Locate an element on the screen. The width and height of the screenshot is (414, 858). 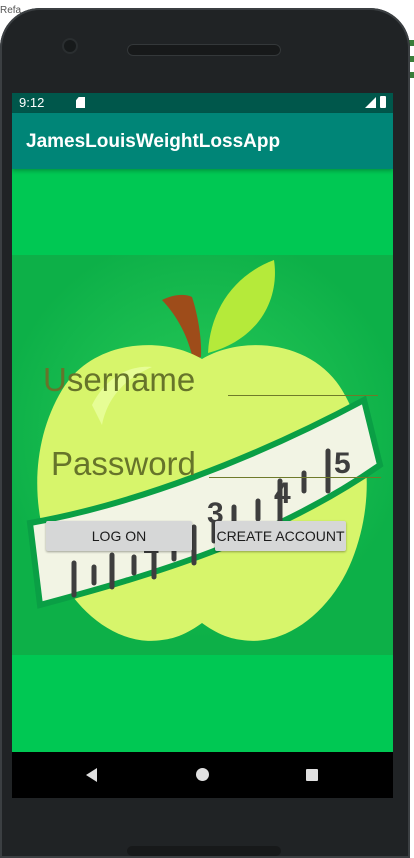
app-title: JamesLouisWeightLossApp is located at coordinates (153, 141).